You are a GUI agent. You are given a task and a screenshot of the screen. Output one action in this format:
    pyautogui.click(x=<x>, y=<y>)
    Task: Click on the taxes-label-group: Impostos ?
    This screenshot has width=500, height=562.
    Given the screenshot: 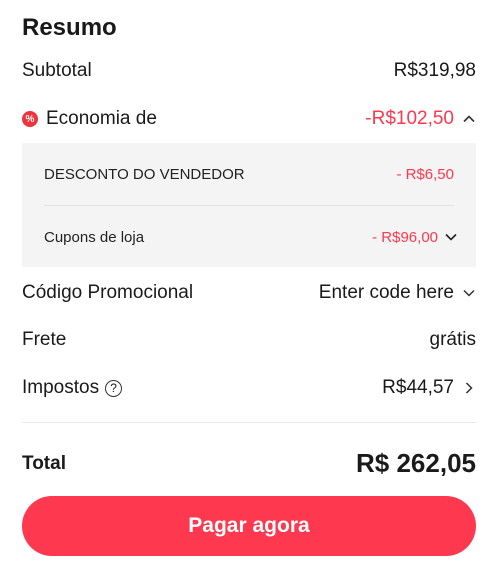 What is the action you would take?
    pyautogui.click(x=72, y=388)
    